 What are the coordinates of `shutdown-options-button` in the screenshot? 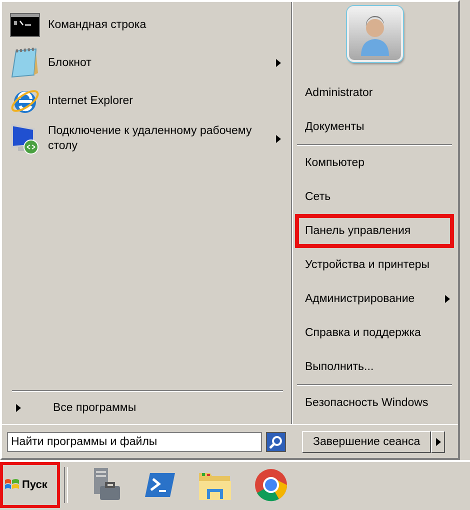 It's located at (438, 441).